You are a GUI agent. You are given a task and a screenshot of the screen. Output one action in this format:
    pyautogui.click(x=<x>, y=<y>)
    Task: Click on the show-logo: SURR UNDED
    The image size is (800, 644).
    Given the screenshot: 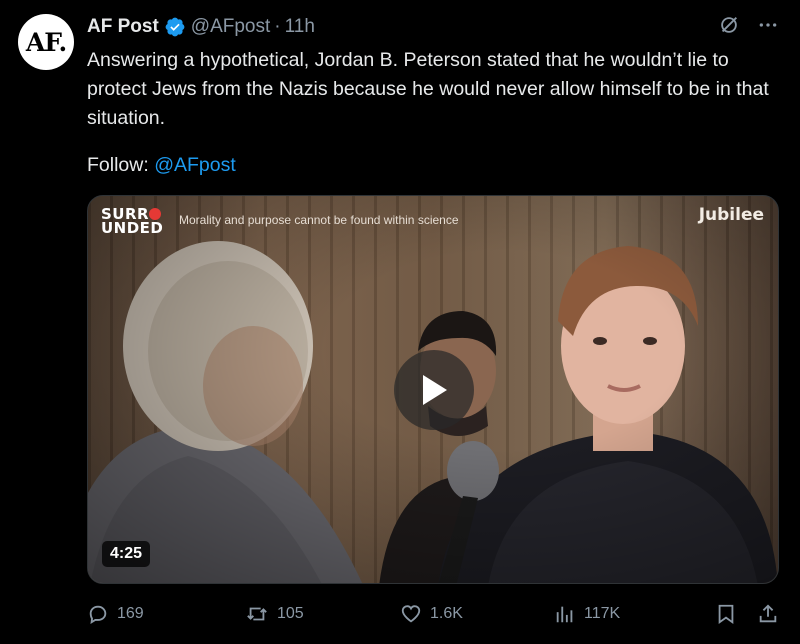 What is the action you would take?
    pyautogui.click(x=132, y=222)
    